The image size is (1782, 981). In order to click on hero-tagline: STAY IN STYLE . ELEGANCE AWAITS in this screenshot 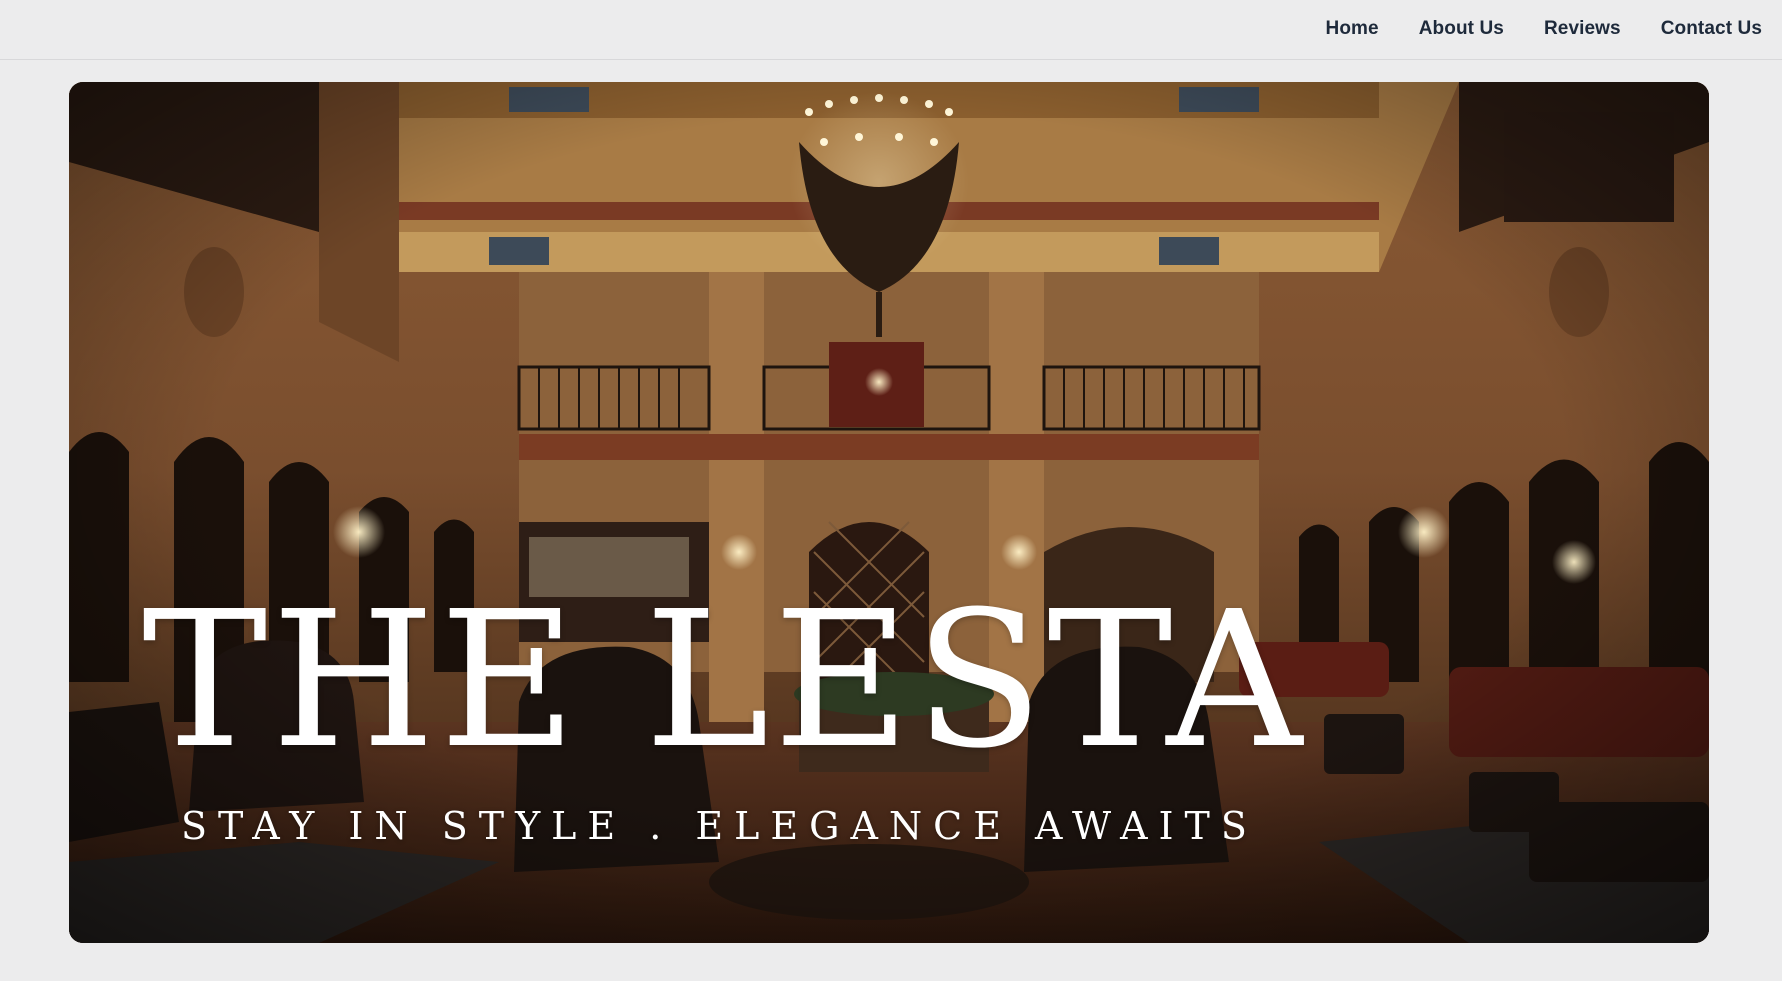, I will do `click(719, 826)`.